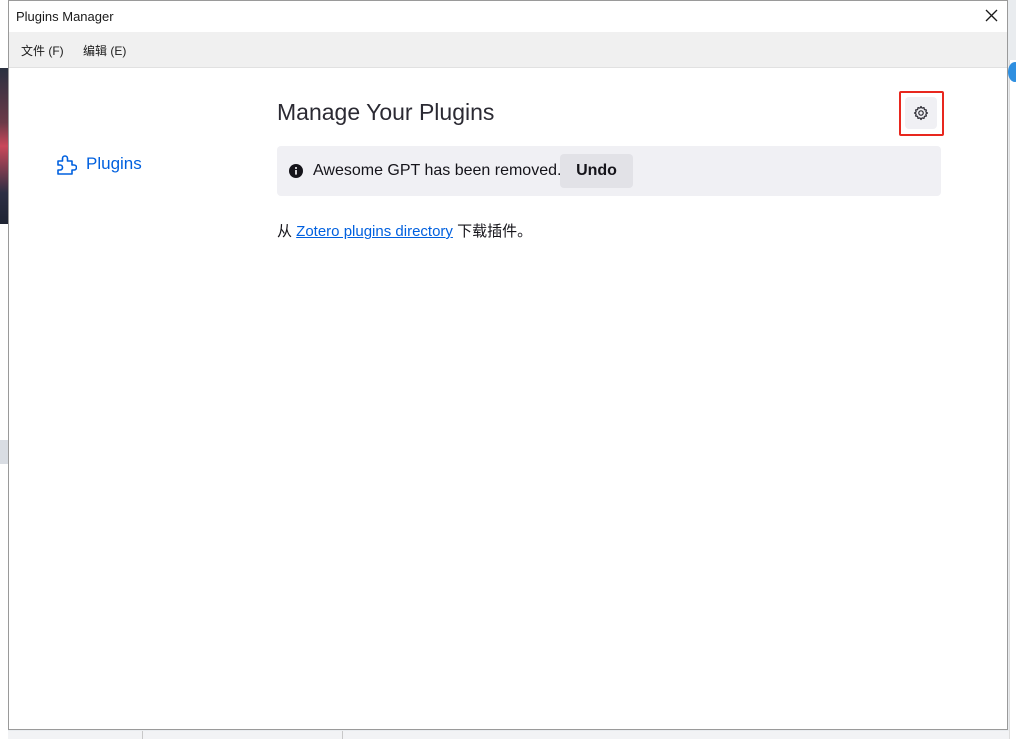 The height and width of the screenshot is (739, 1016). I want to click on close-icon, so click(991, 15).